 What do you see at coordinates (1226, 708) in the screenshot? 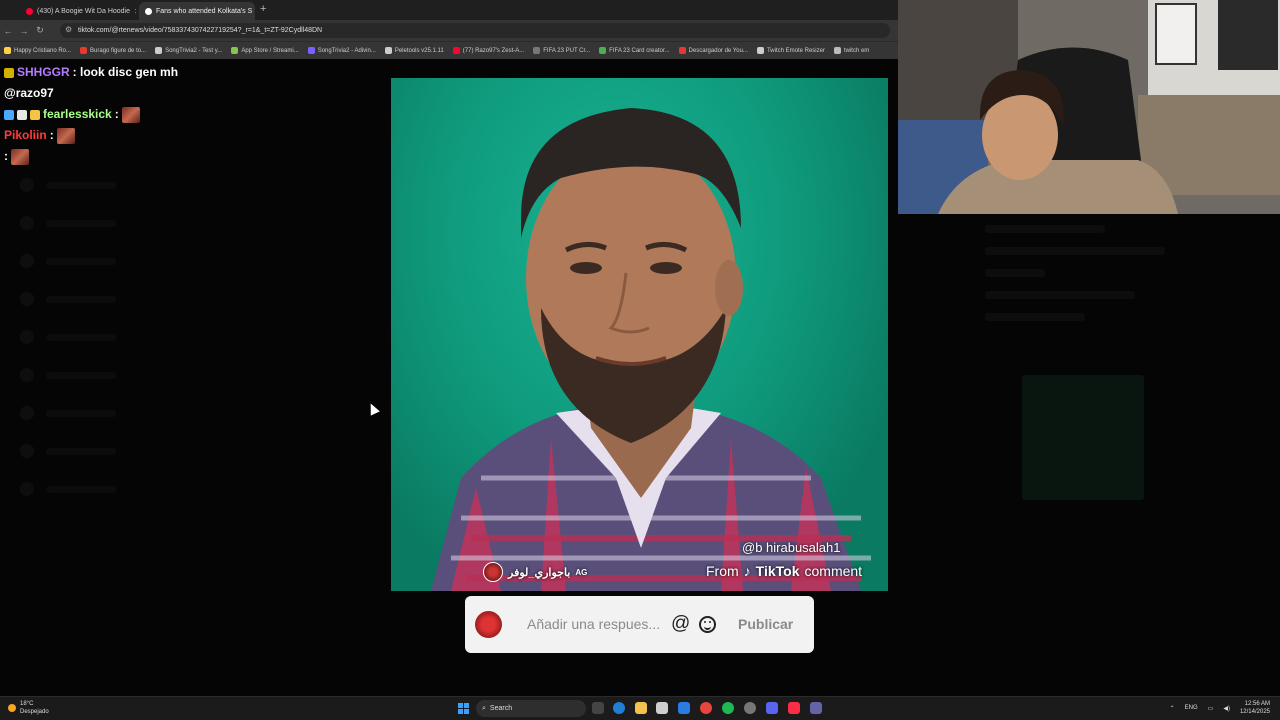
I see `volume-icon: ◀)` at bounding box center [1226, 708].